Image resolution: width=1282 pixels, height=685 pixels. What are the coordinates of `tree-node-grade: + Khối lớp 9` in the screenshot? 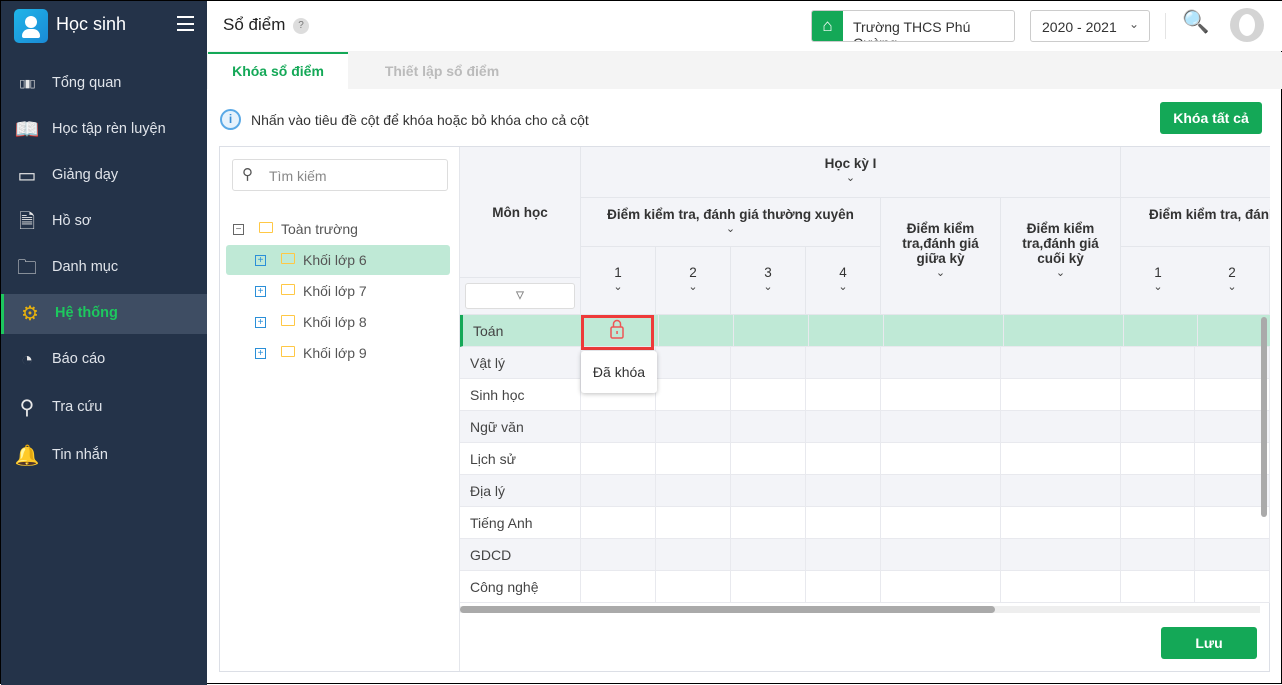 It's located at (338, 353).